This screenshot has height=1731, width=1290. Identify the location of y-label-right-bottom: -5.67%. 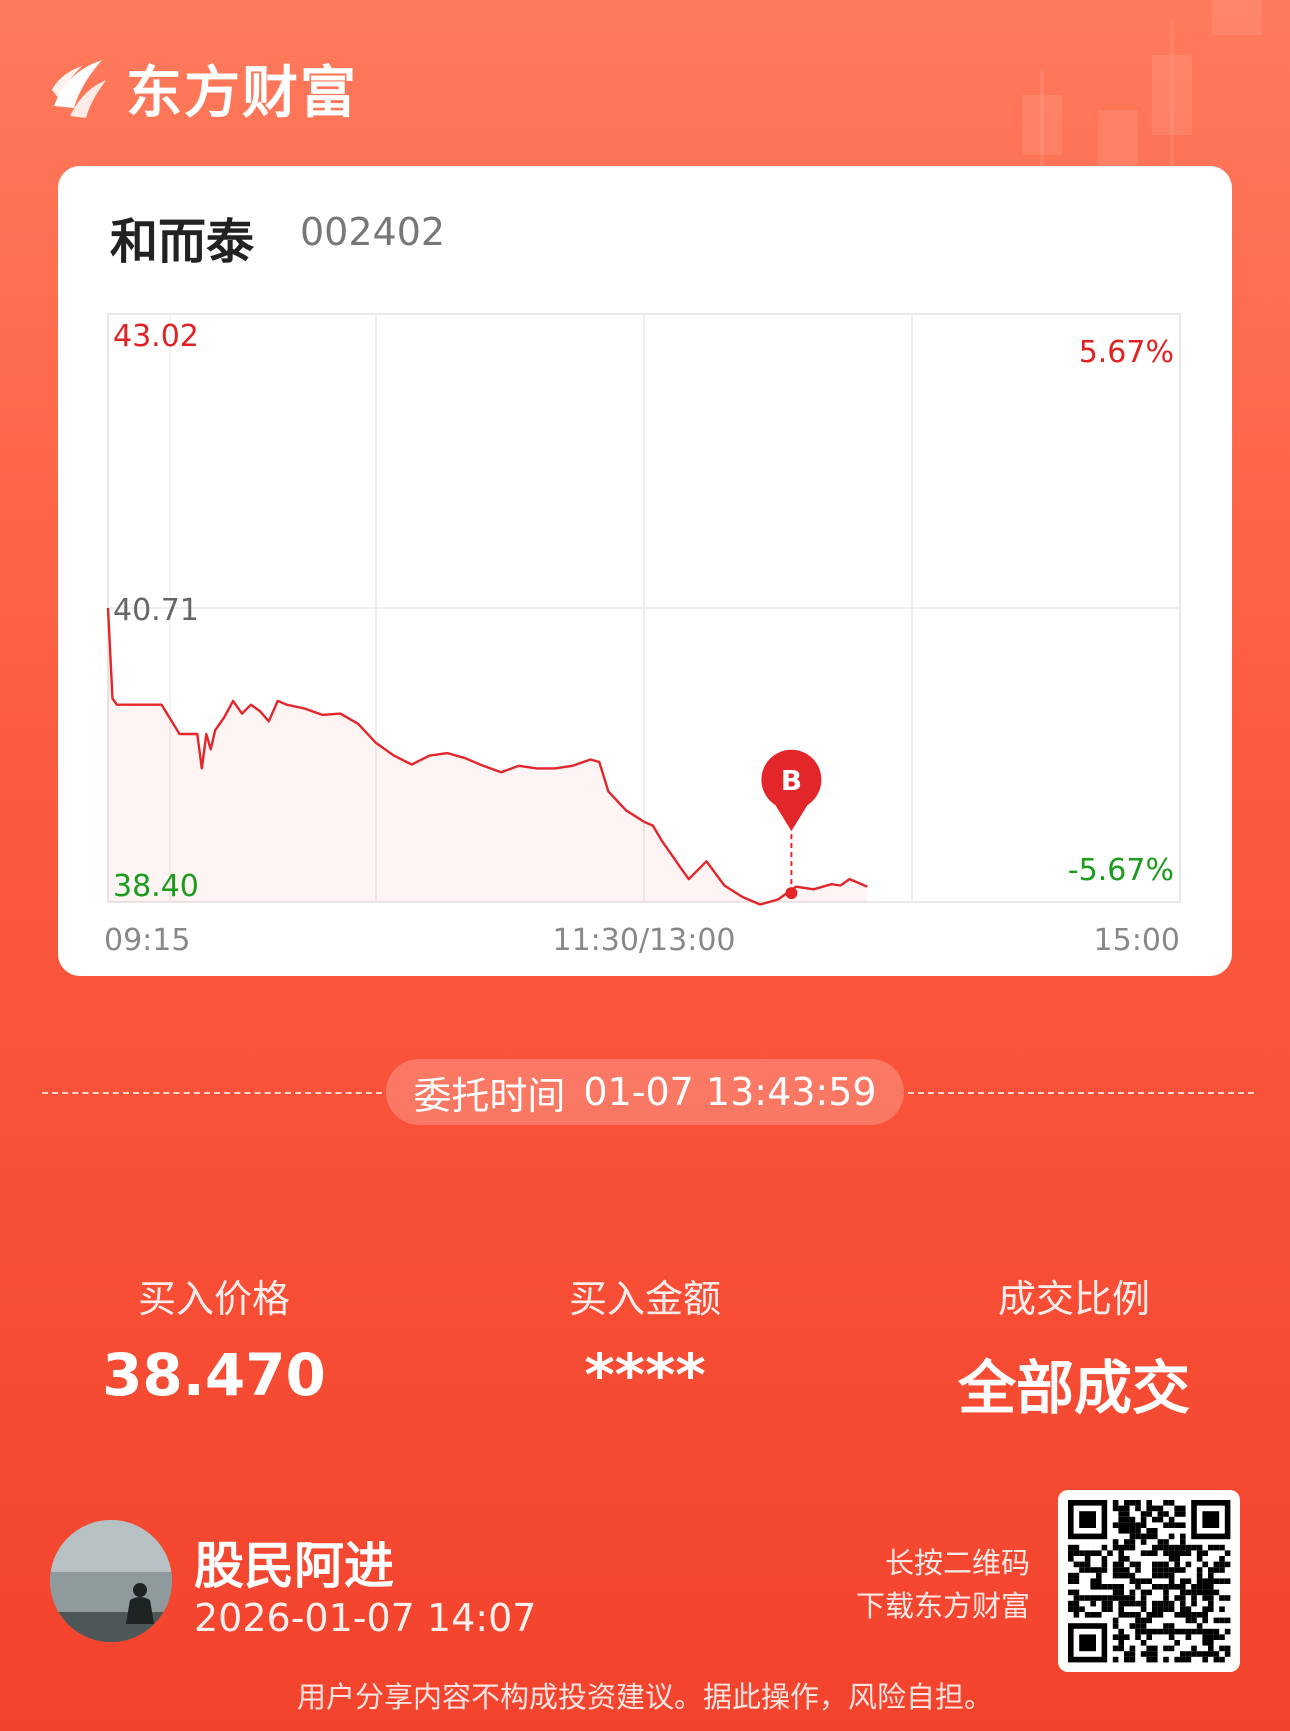
(1121, 870).